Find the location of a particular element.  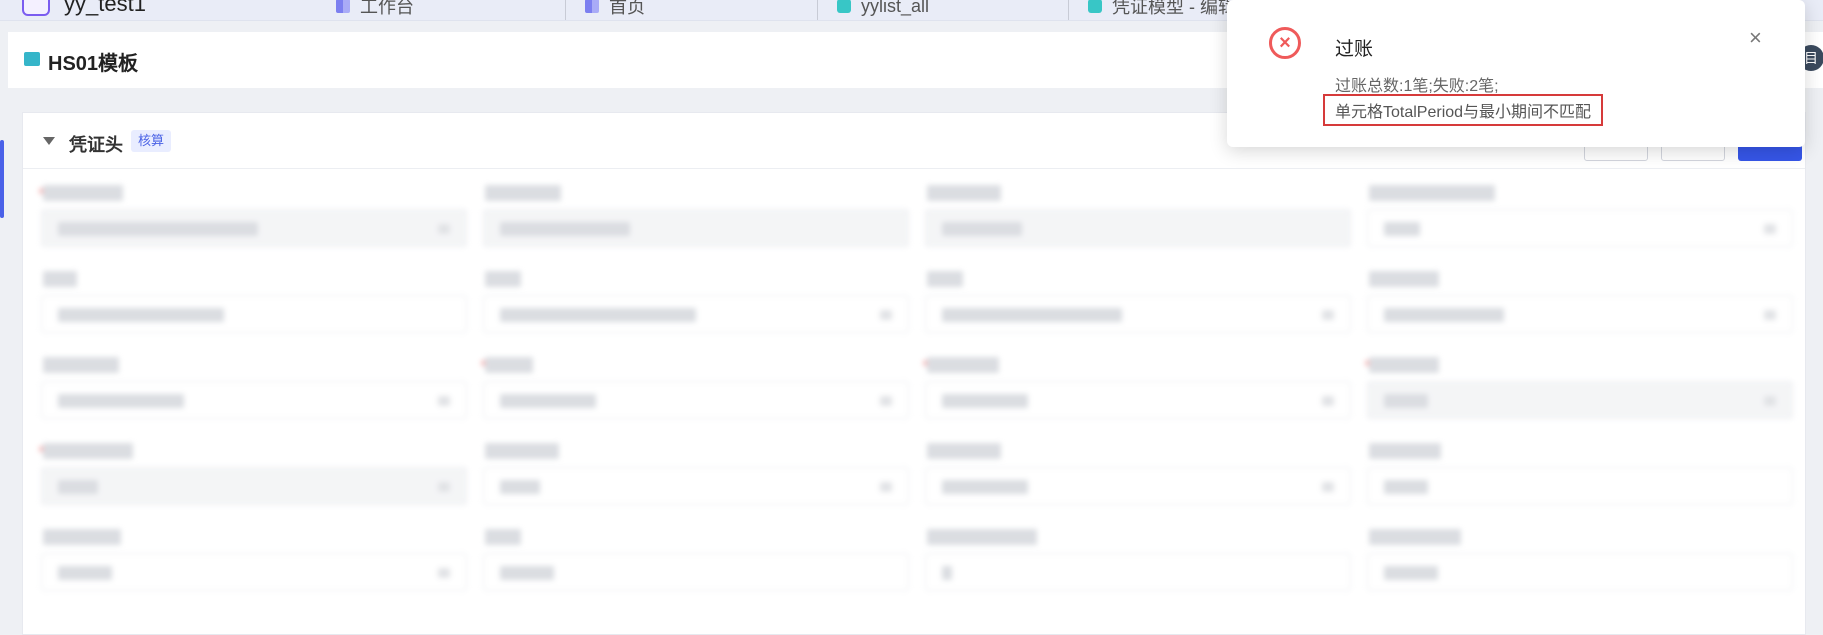

notification-summary: 过账总数:1笔;失败:2笔; is located at coordinates (1417, 86).